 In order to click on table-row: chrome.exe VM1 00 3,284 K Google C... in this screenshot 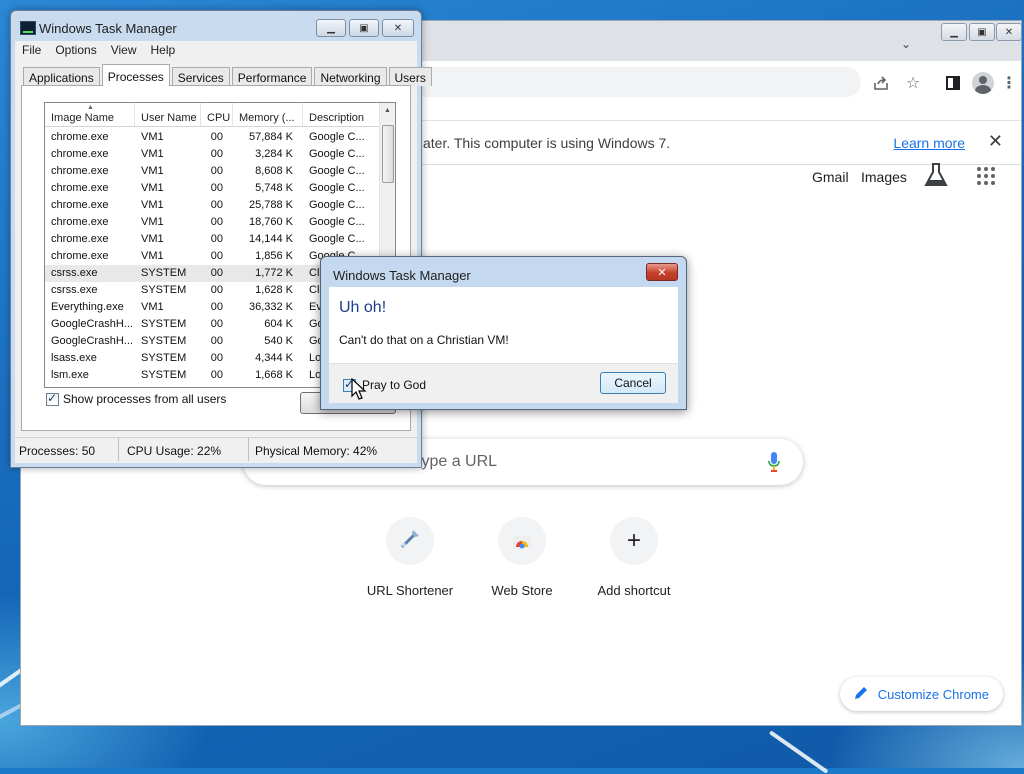, I will do `click(213, 154)`.